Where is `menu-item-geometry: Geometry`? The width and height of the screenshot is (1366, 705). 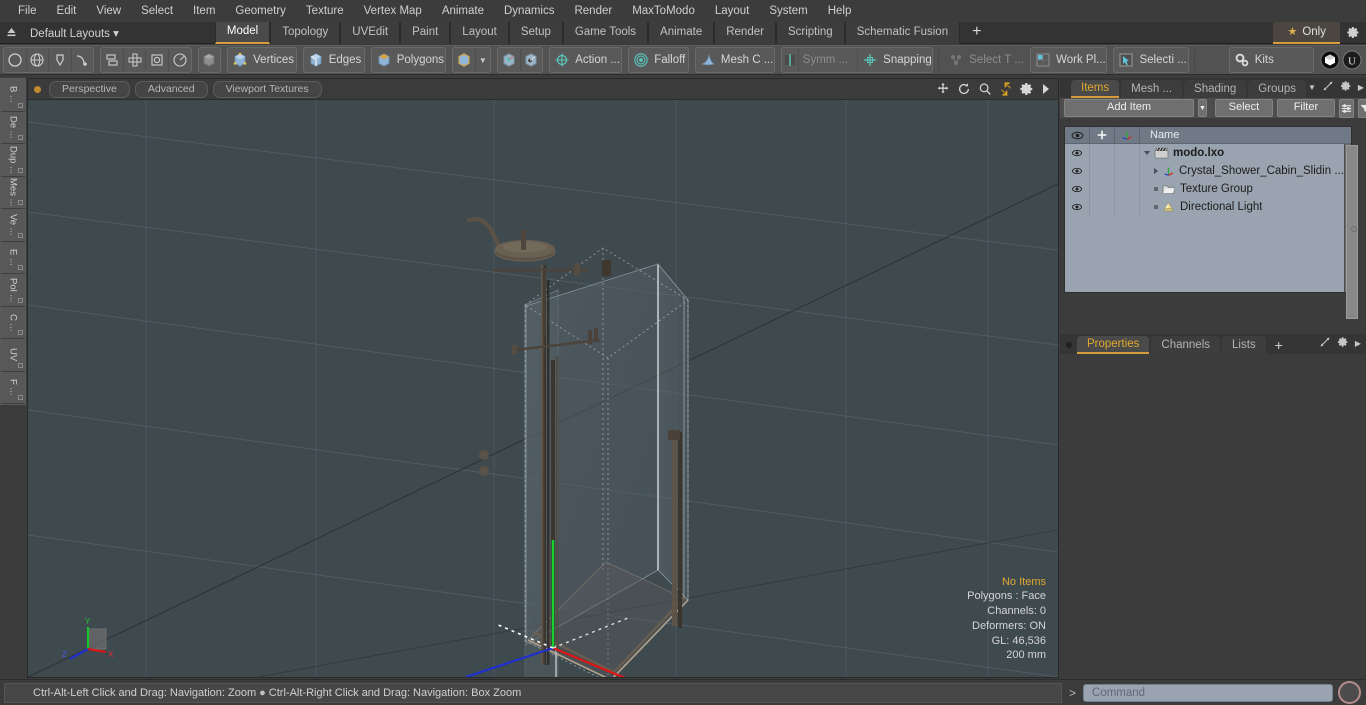 menu-item-geometry: Geometry is located at coordinates (260, 11).